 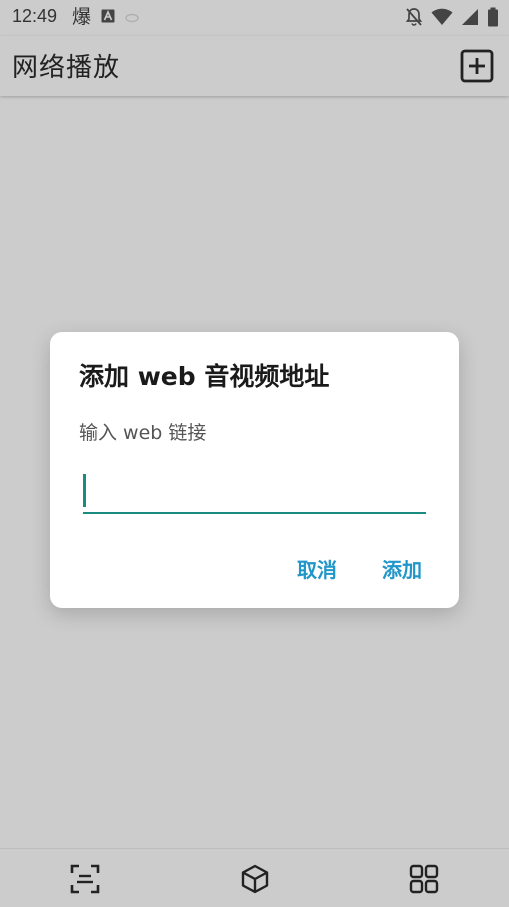 What do you see at coordinates (402, 568) in the screenshot?
I see `add-button-confirm: 添加` at bounding box center [402, 568].